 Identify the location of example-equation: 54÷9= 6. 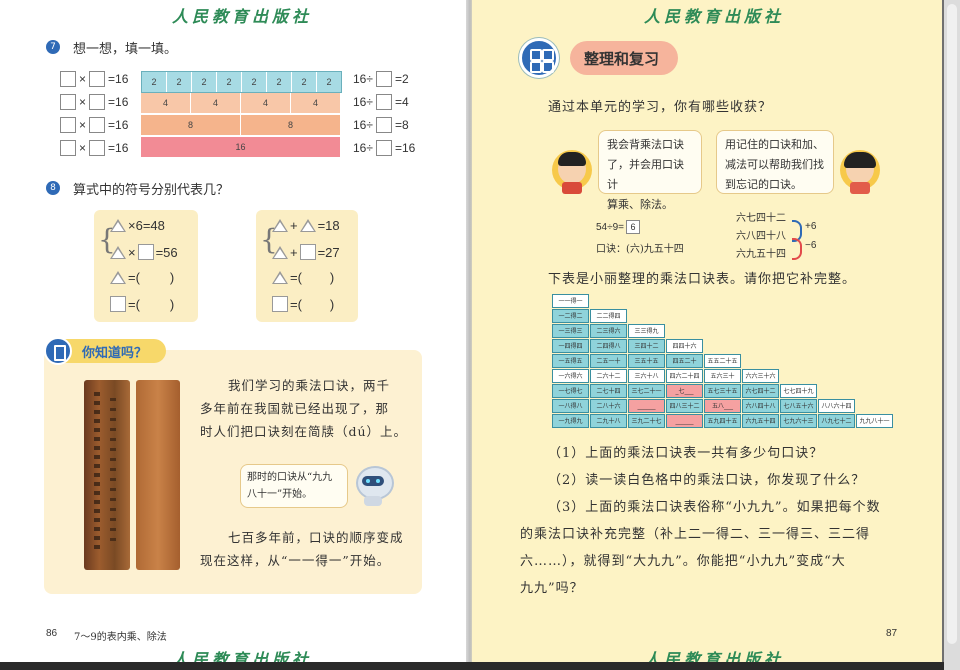
(618, 227).